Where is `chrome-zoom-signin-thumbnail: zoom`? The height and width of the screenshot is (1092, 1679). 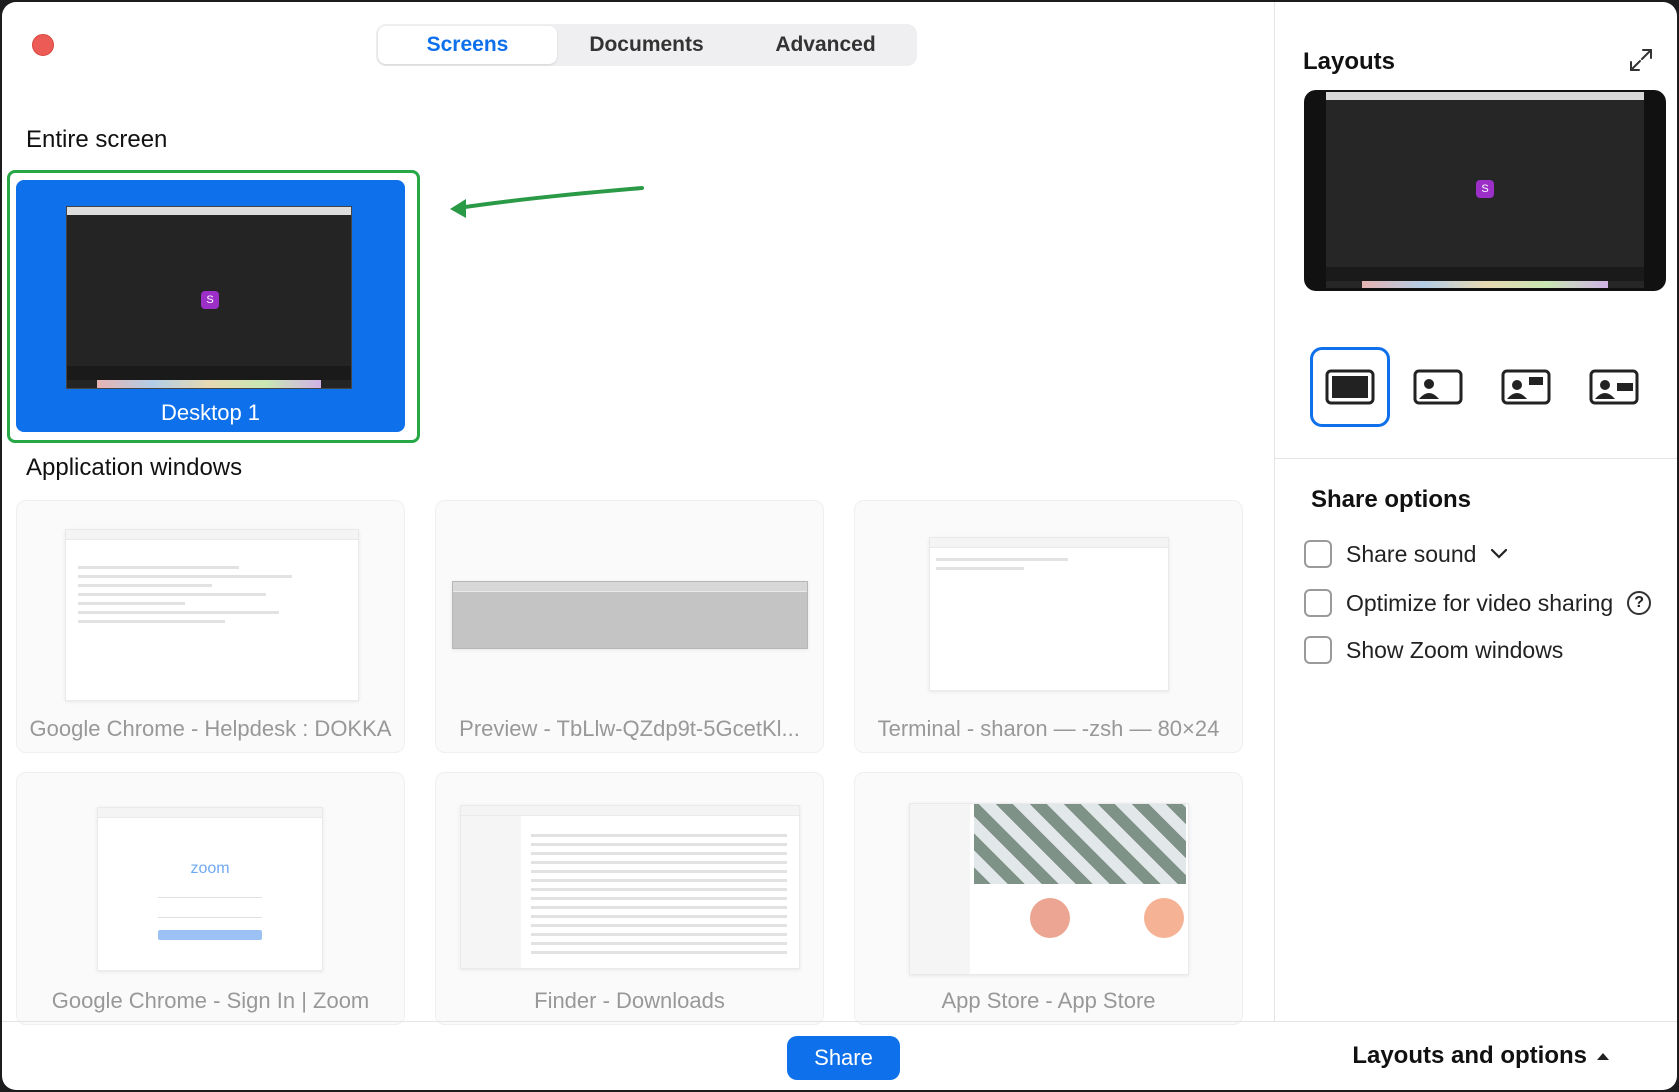
chrome-zoom-signin-thumbnail: zoom is located at coordinates (210, 889).